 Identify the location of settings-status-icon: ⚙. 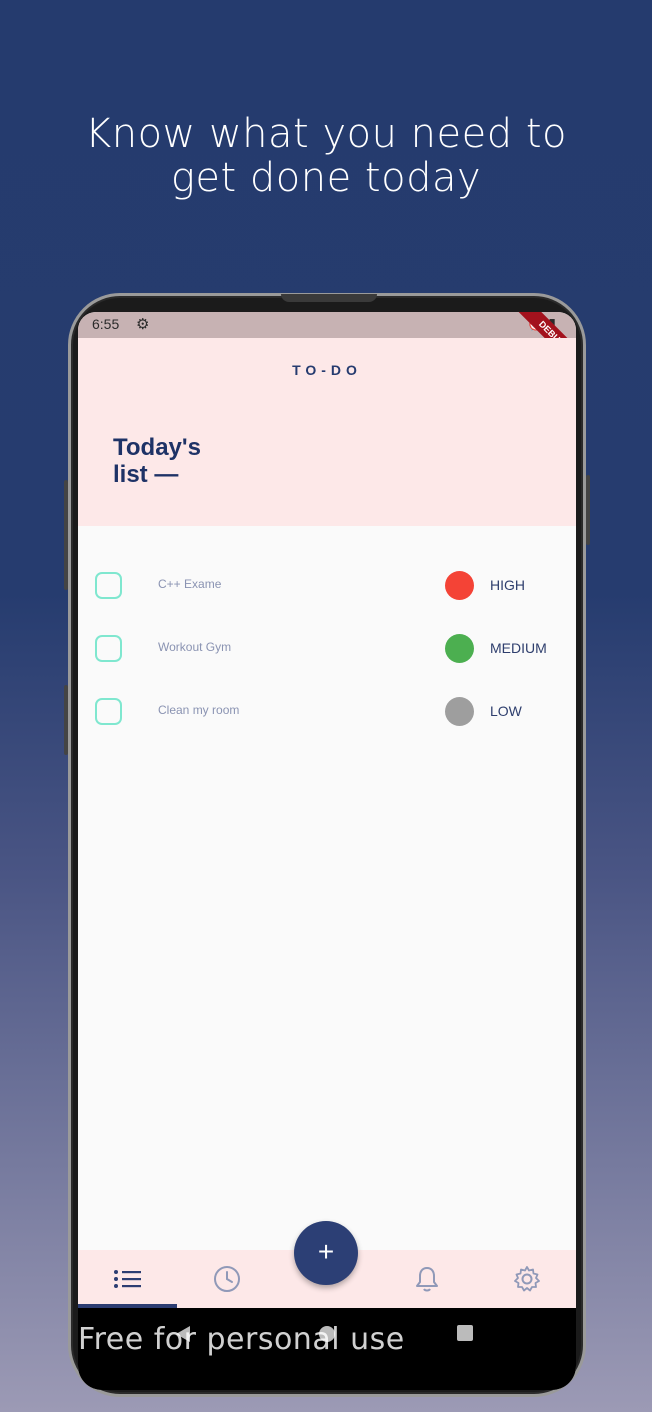
(143, 324).